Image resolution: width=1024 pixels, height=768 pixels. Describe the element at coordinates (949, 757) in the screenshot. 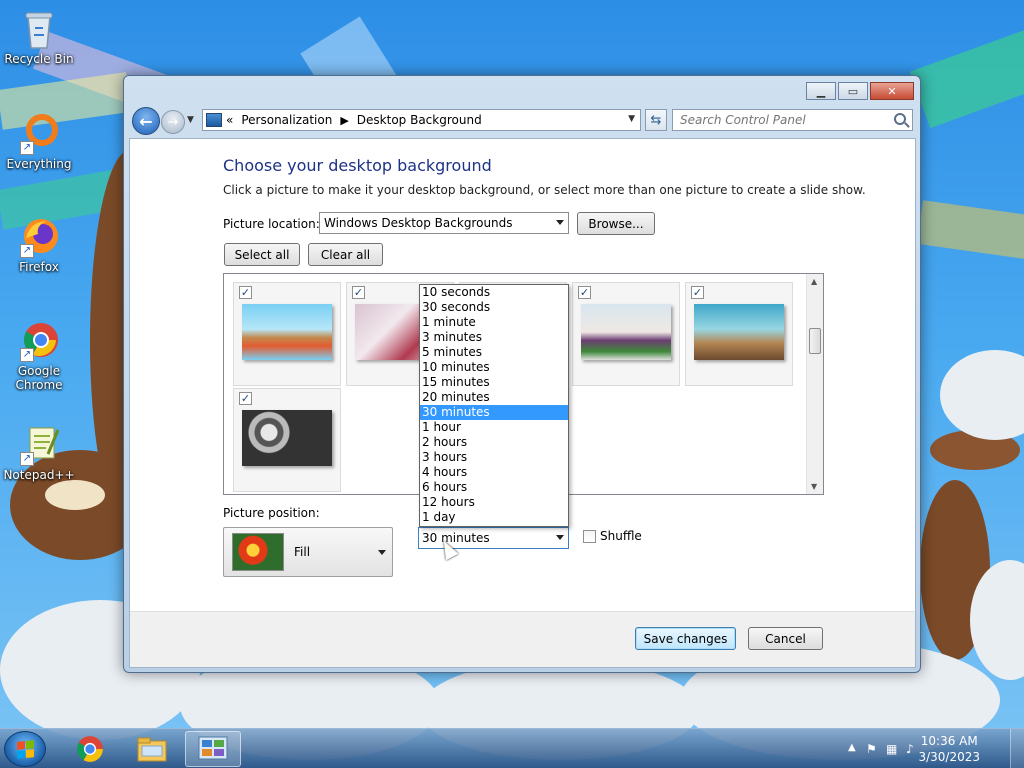

I see `clock-date: 3/30/2023` at that location.